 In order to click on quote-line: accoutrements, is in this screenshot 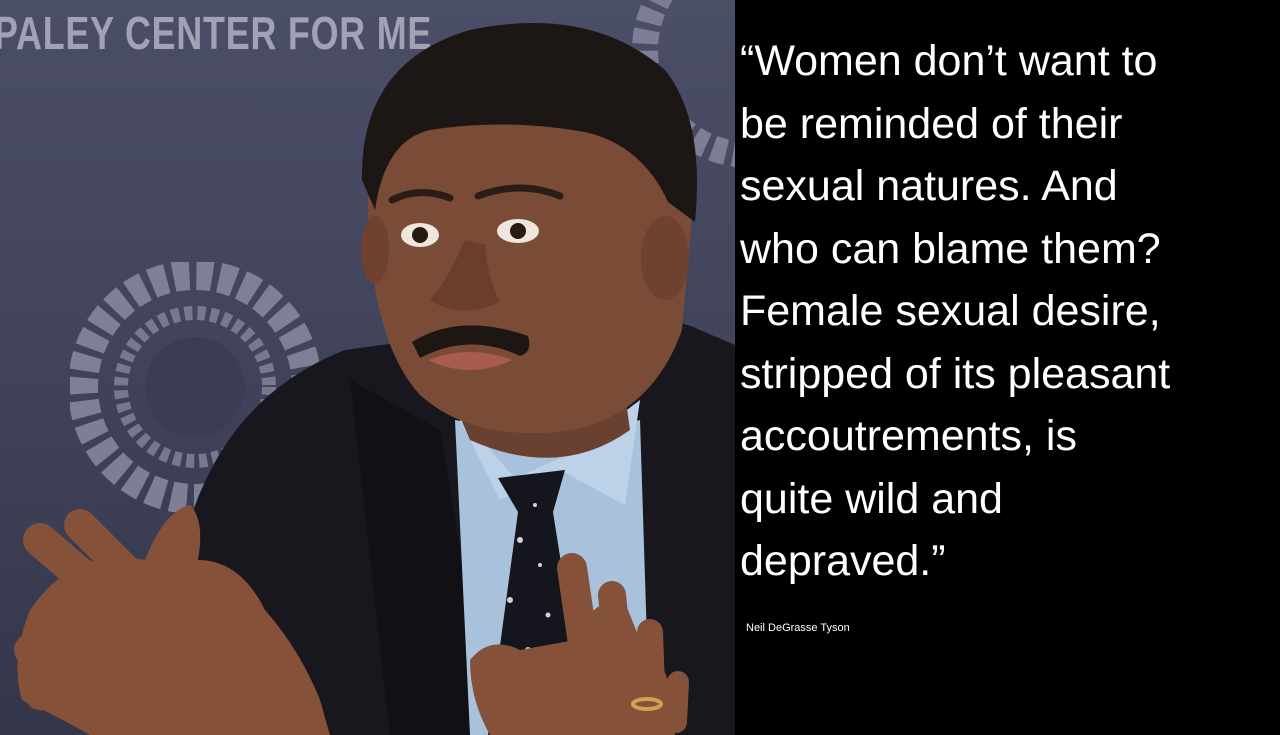, I will do `click(908, 436)`.